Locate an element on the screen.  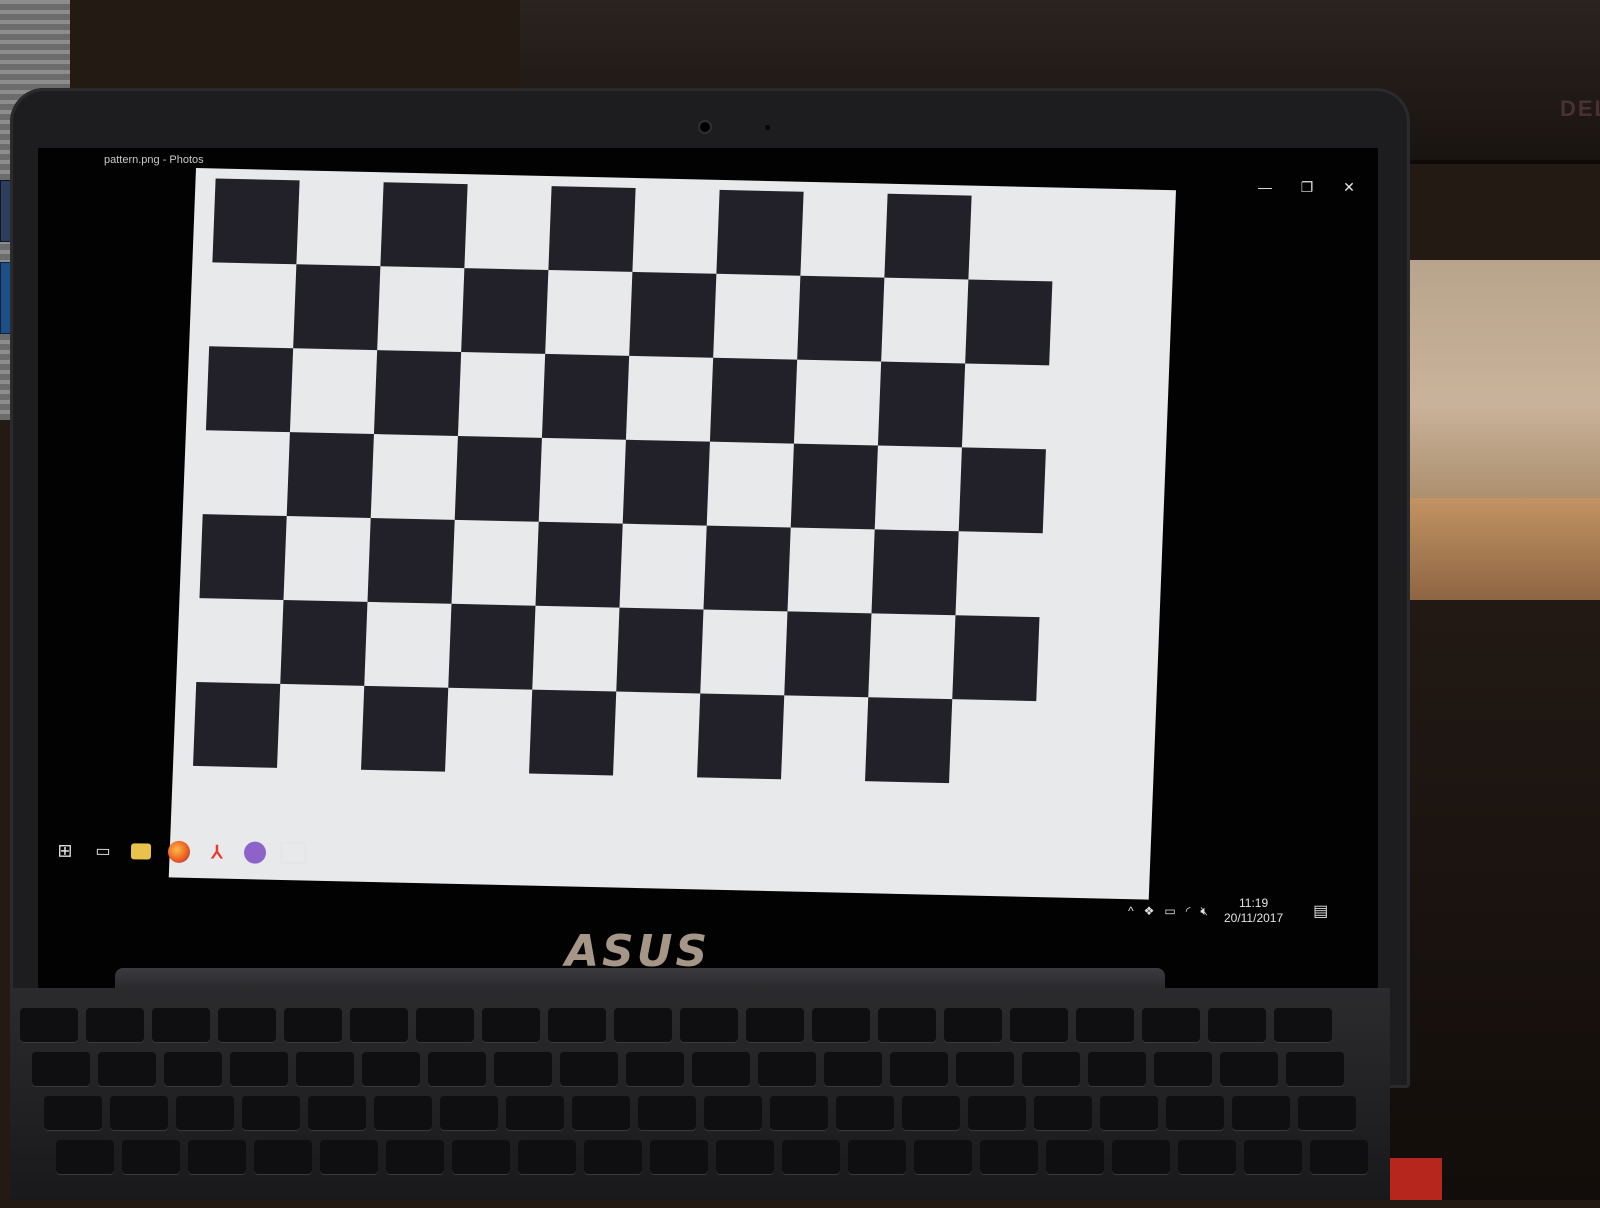
github-icon is located at coordinates (255, 852).